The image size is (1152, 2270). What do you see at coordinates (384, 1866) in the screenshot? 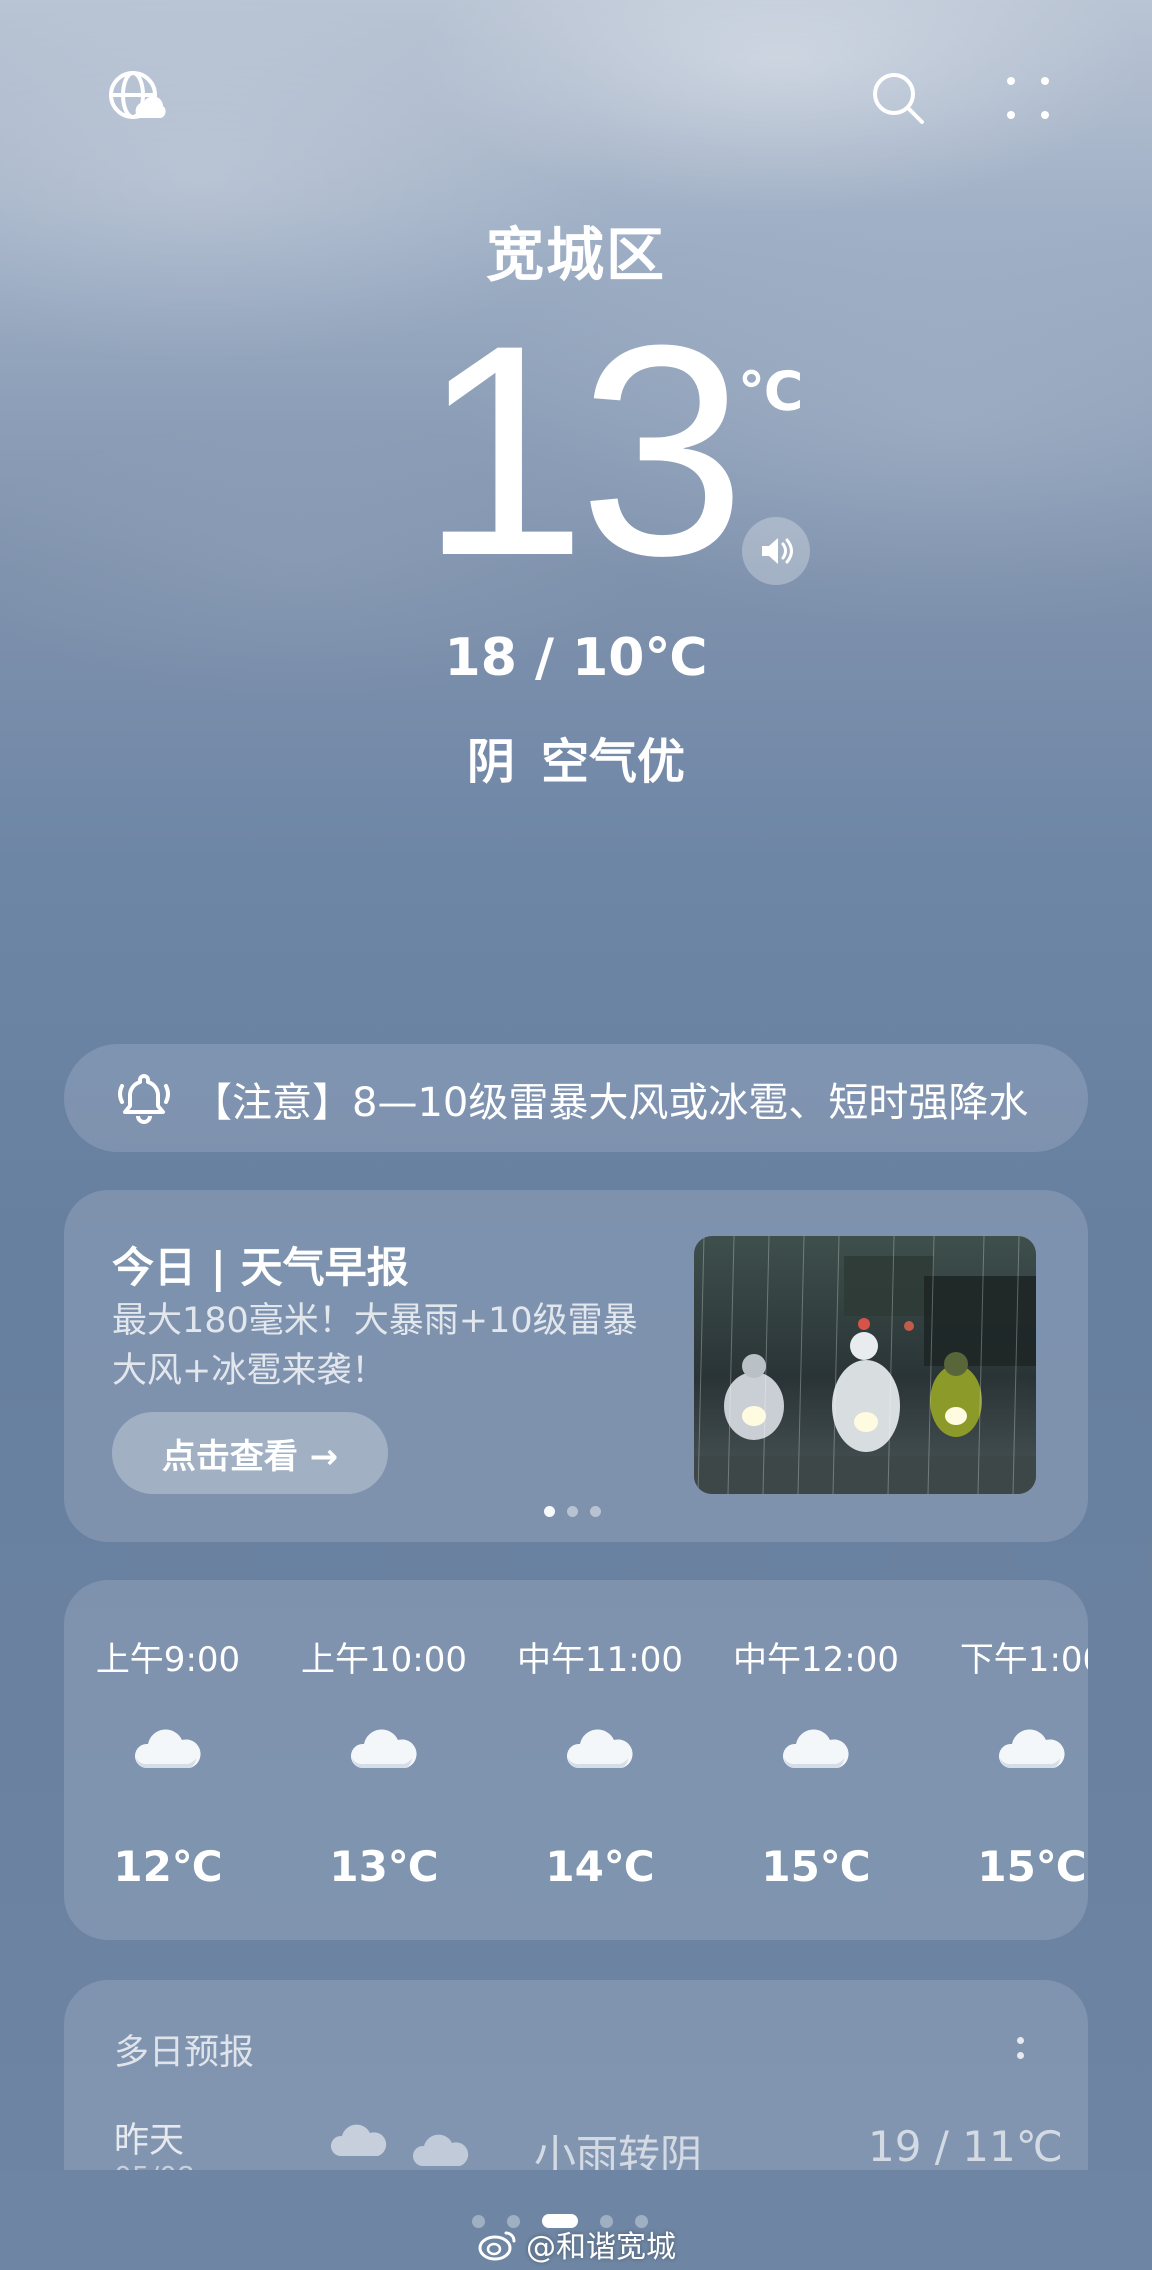
I see `hour-temp: 13℃` at bounding box center [384, 1866].